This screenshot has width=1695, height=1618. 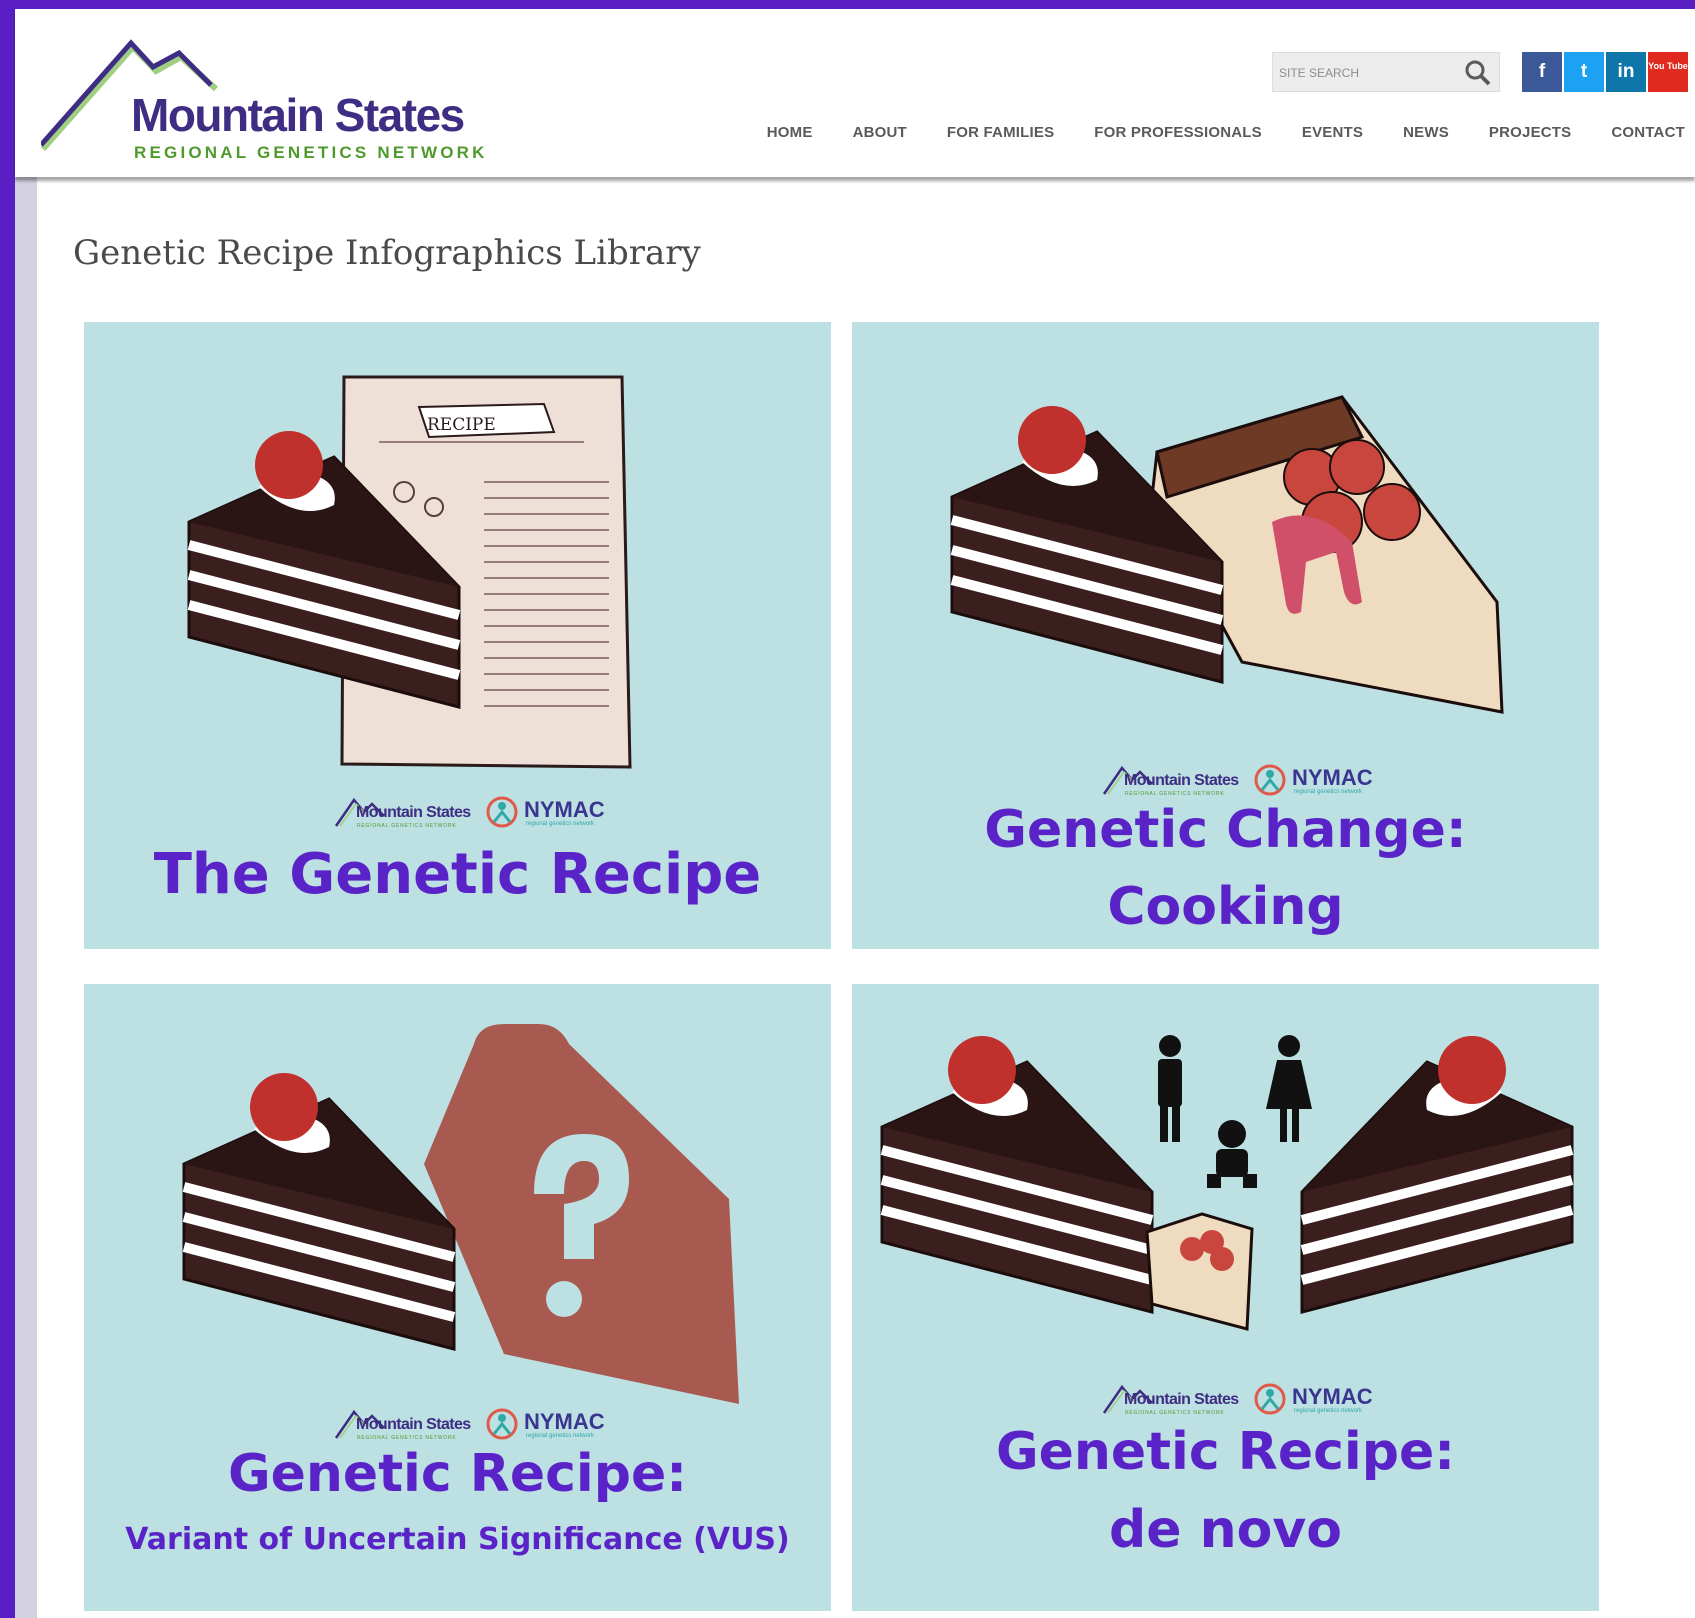 What do you see at coordinates (457, 1539) in the screenshot?
I see `card-subtitle: Variant of Uncertain Significance (VUS)` at bounding box center [457, 1539].